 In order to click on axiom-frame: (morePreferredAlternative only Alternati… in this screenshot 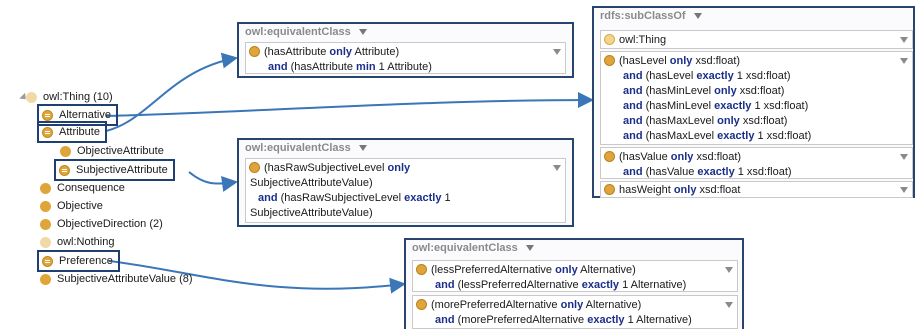, I will do `click(575, 312)`.